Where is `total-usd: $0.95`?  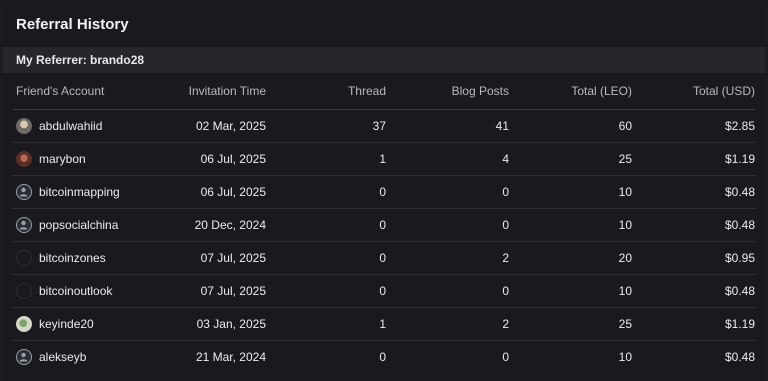
total-usd: $0.95 is located at coordinates (693, 258).